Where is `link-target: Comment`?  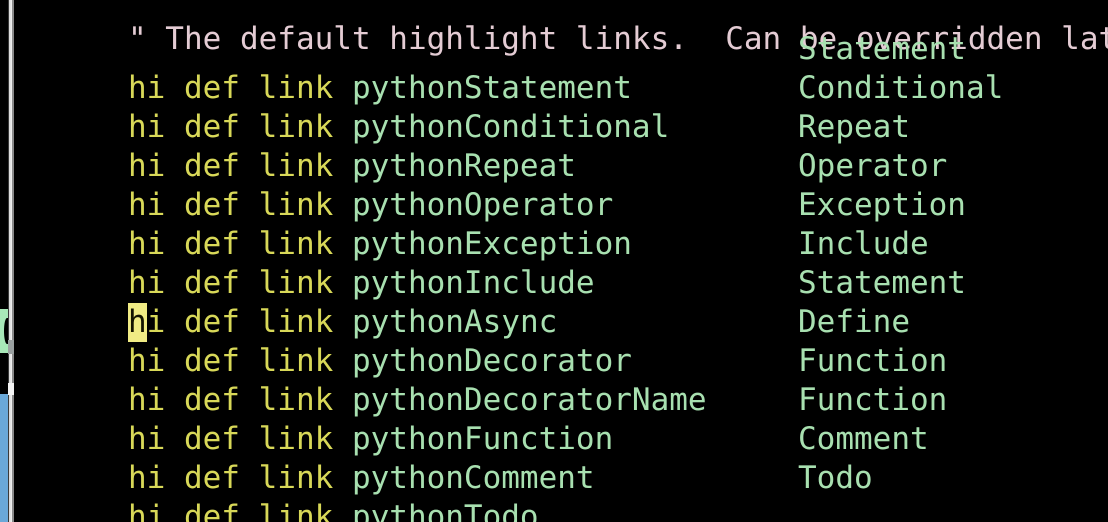 link-target: Comment is located at coordinates (863, 439).